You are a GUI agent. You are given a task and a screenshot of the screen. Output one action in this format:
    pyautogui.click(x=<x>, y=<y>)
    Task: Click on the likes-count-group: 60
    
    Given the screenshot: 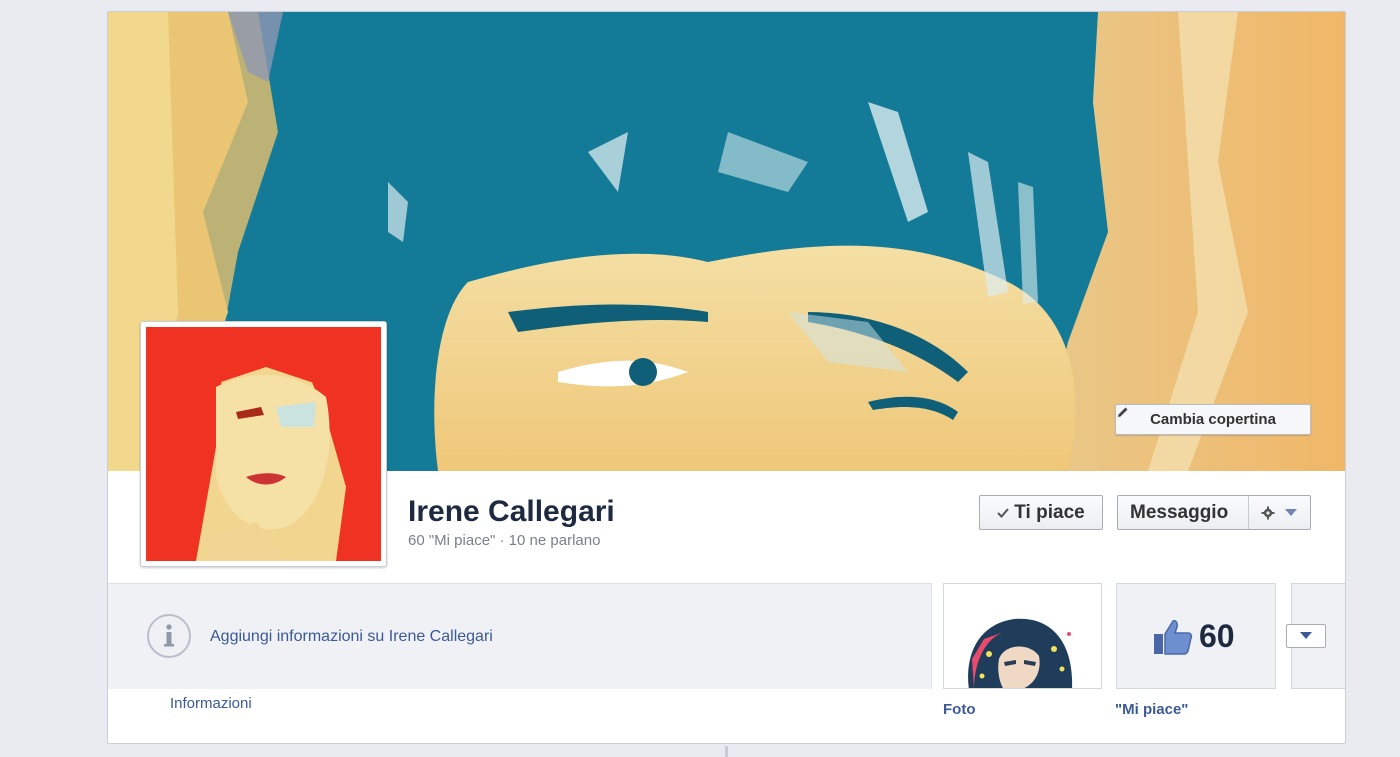 What is the action you would take?
    pyautogui.click(x=1194, y=636)
    